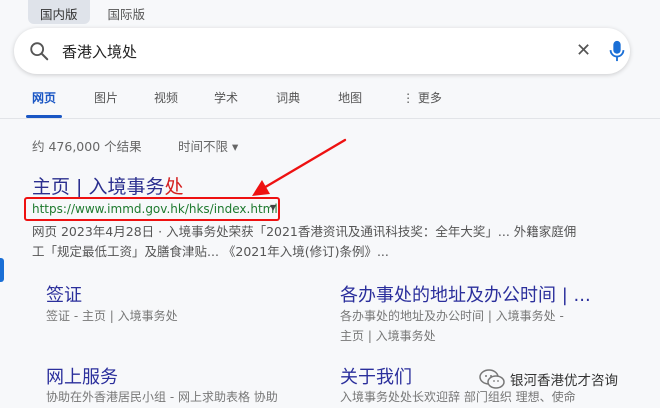 Image resolution: width=660 pixels, height=408 pixels. What do you see at coordinates (422, 97) in the screenshot?
I see `tab-more: ⋮ 更多` at bounding box center [422, 97].